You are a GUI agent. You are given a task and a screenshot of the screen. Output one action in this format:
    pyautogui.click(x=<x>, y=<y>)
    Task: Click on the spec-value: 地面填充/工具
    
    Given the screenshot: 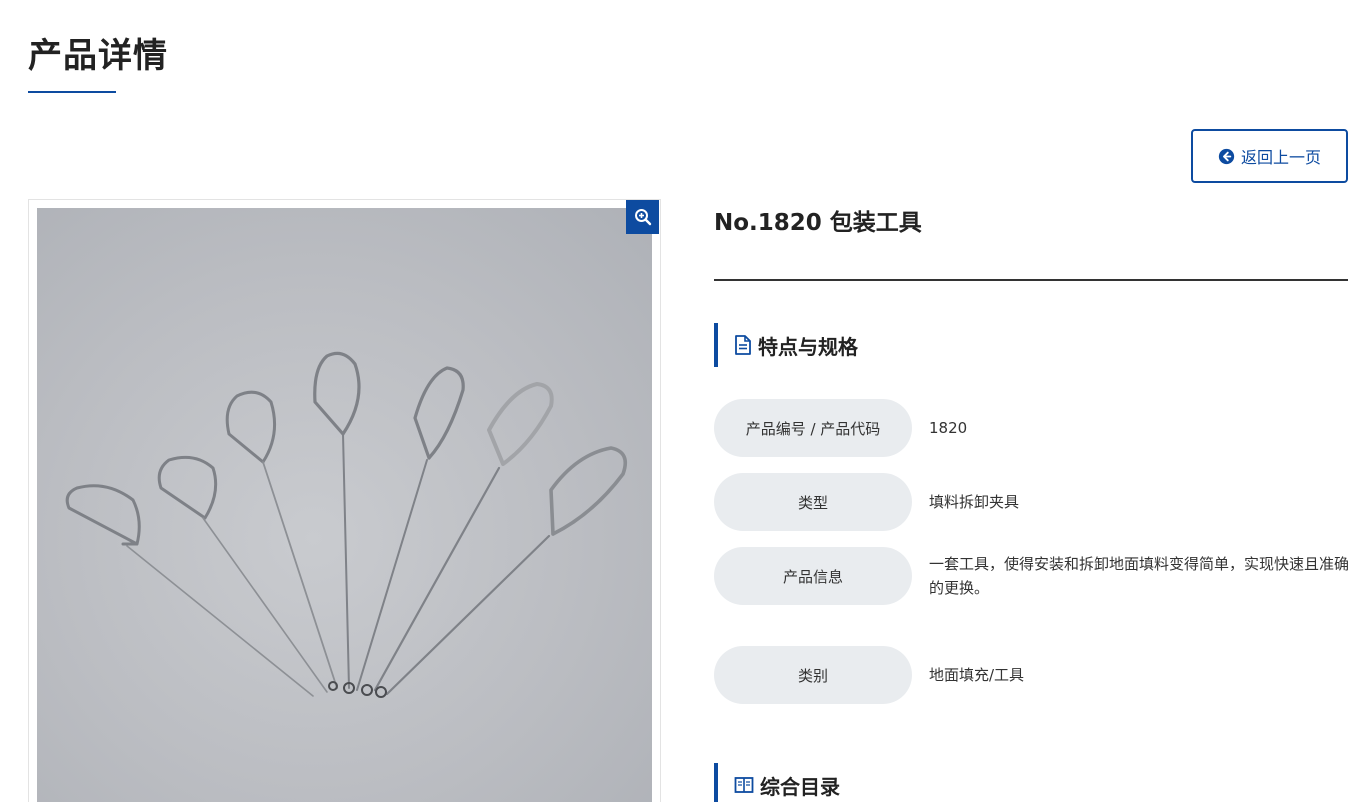 What is the action you would take?
    pyautogui.click(x=977, y=675)
    